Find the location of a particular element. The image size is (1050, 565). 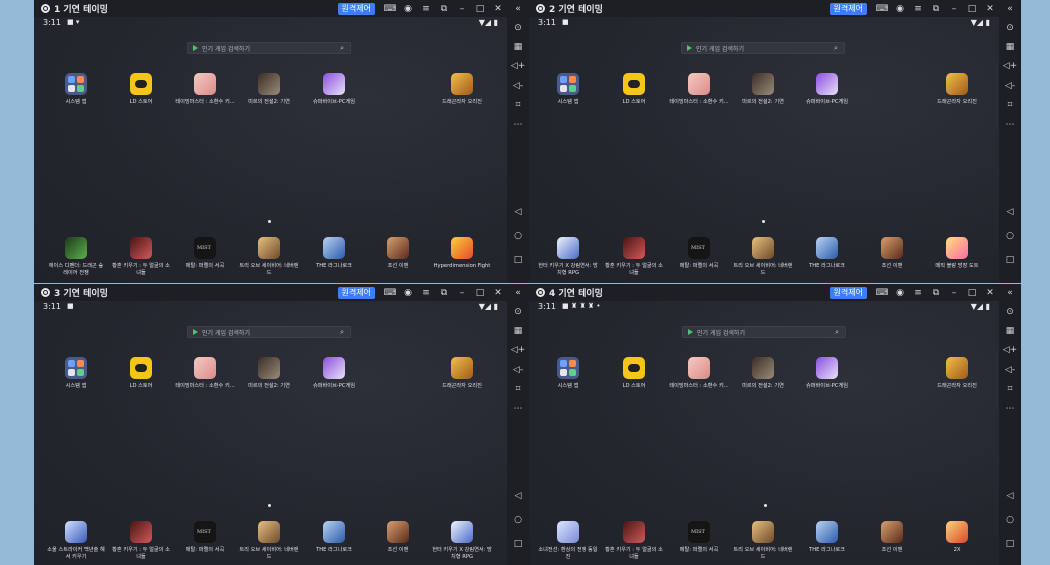

window-titlebar: 3 기연 테이밍 원격제어 ⌨ ◉ ≡ ⧉ – □ ✕ is located at coordinates (270, 292).